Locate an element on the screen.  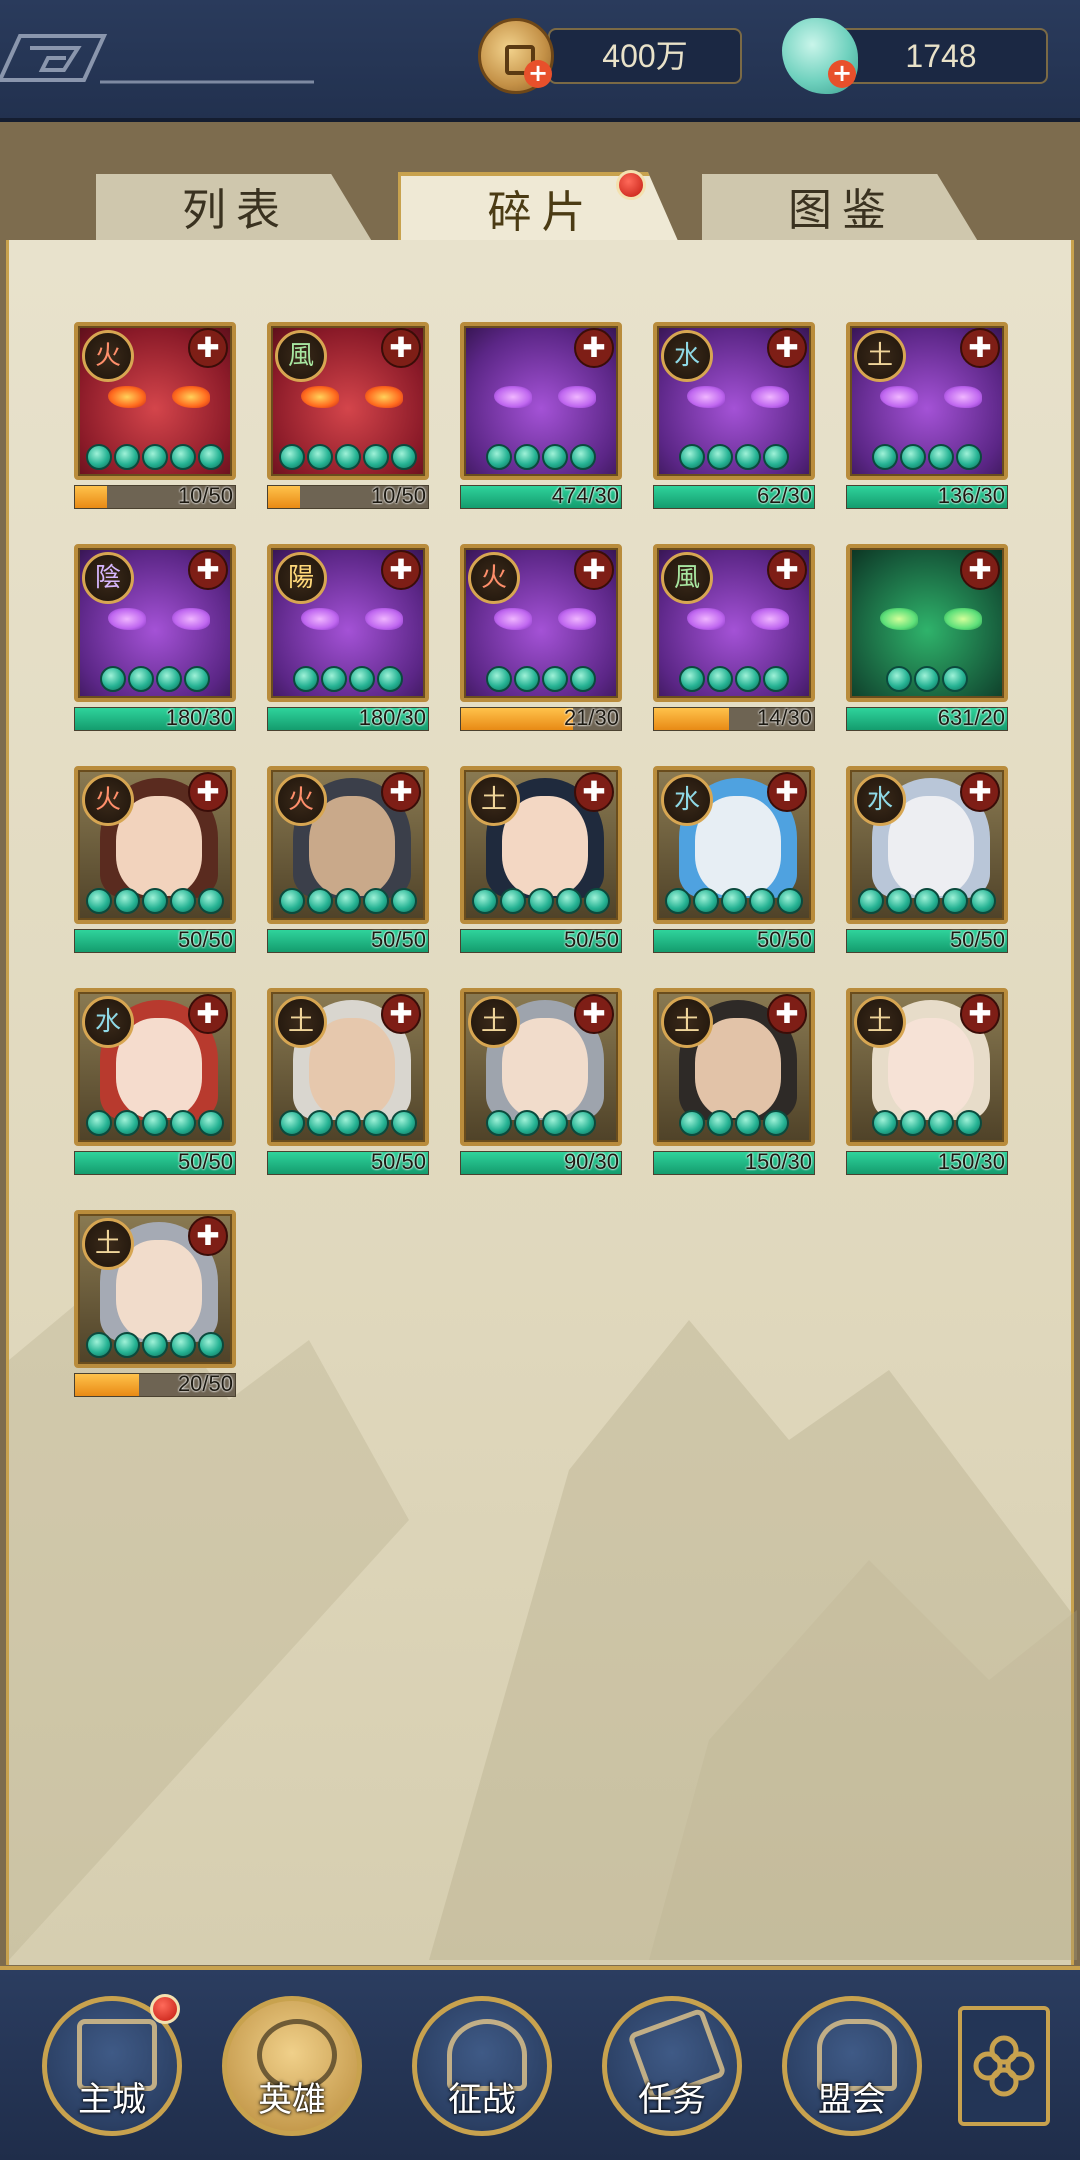
nav-guild-button: 盟会 is located at coordinates (852, 2066).